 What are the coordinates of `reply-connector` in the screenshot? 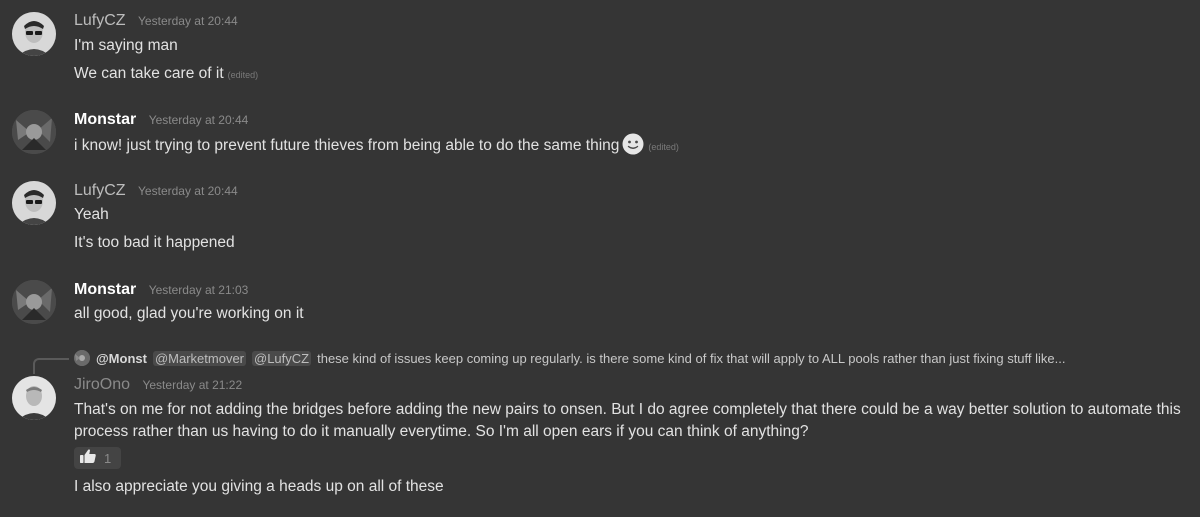 It's located at (51, 366).